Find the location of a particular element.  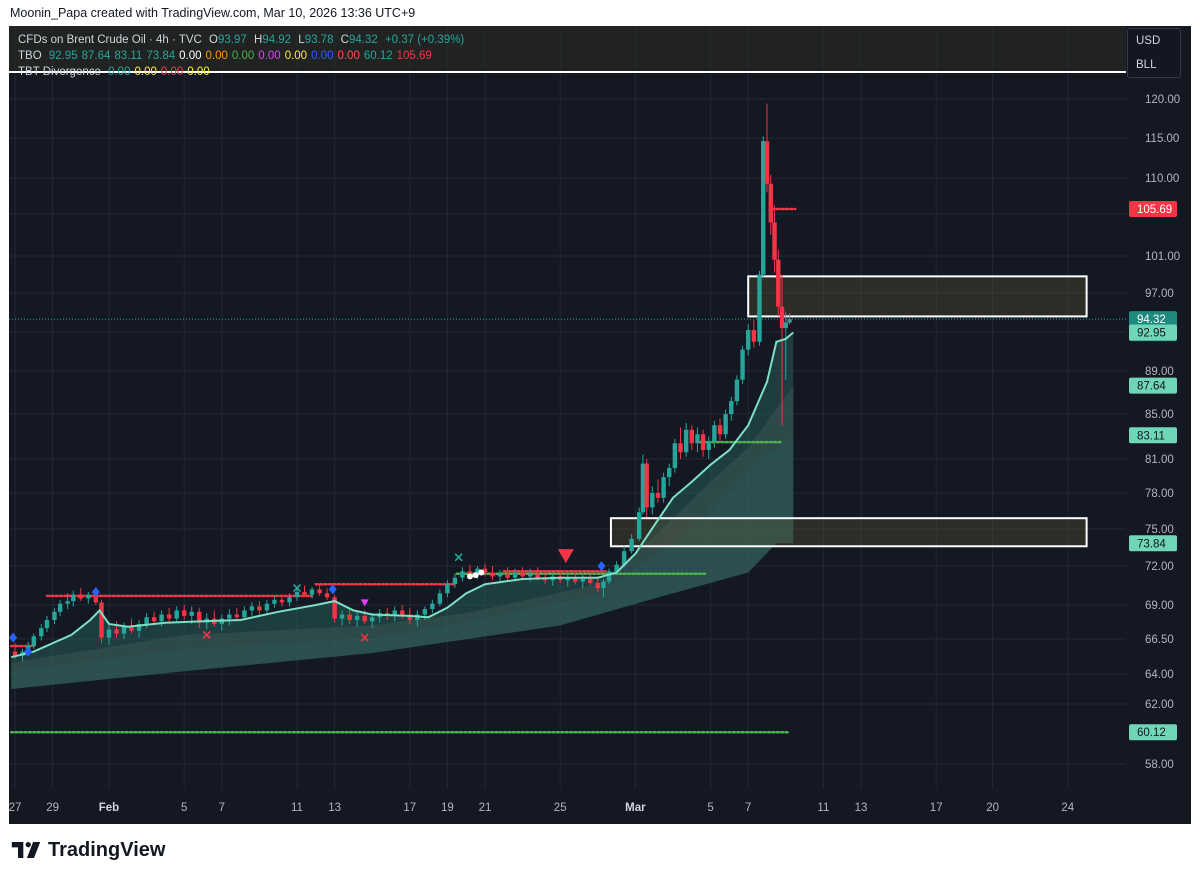

time-axis-tick-label: 20 is located at coordinates (992, 808).